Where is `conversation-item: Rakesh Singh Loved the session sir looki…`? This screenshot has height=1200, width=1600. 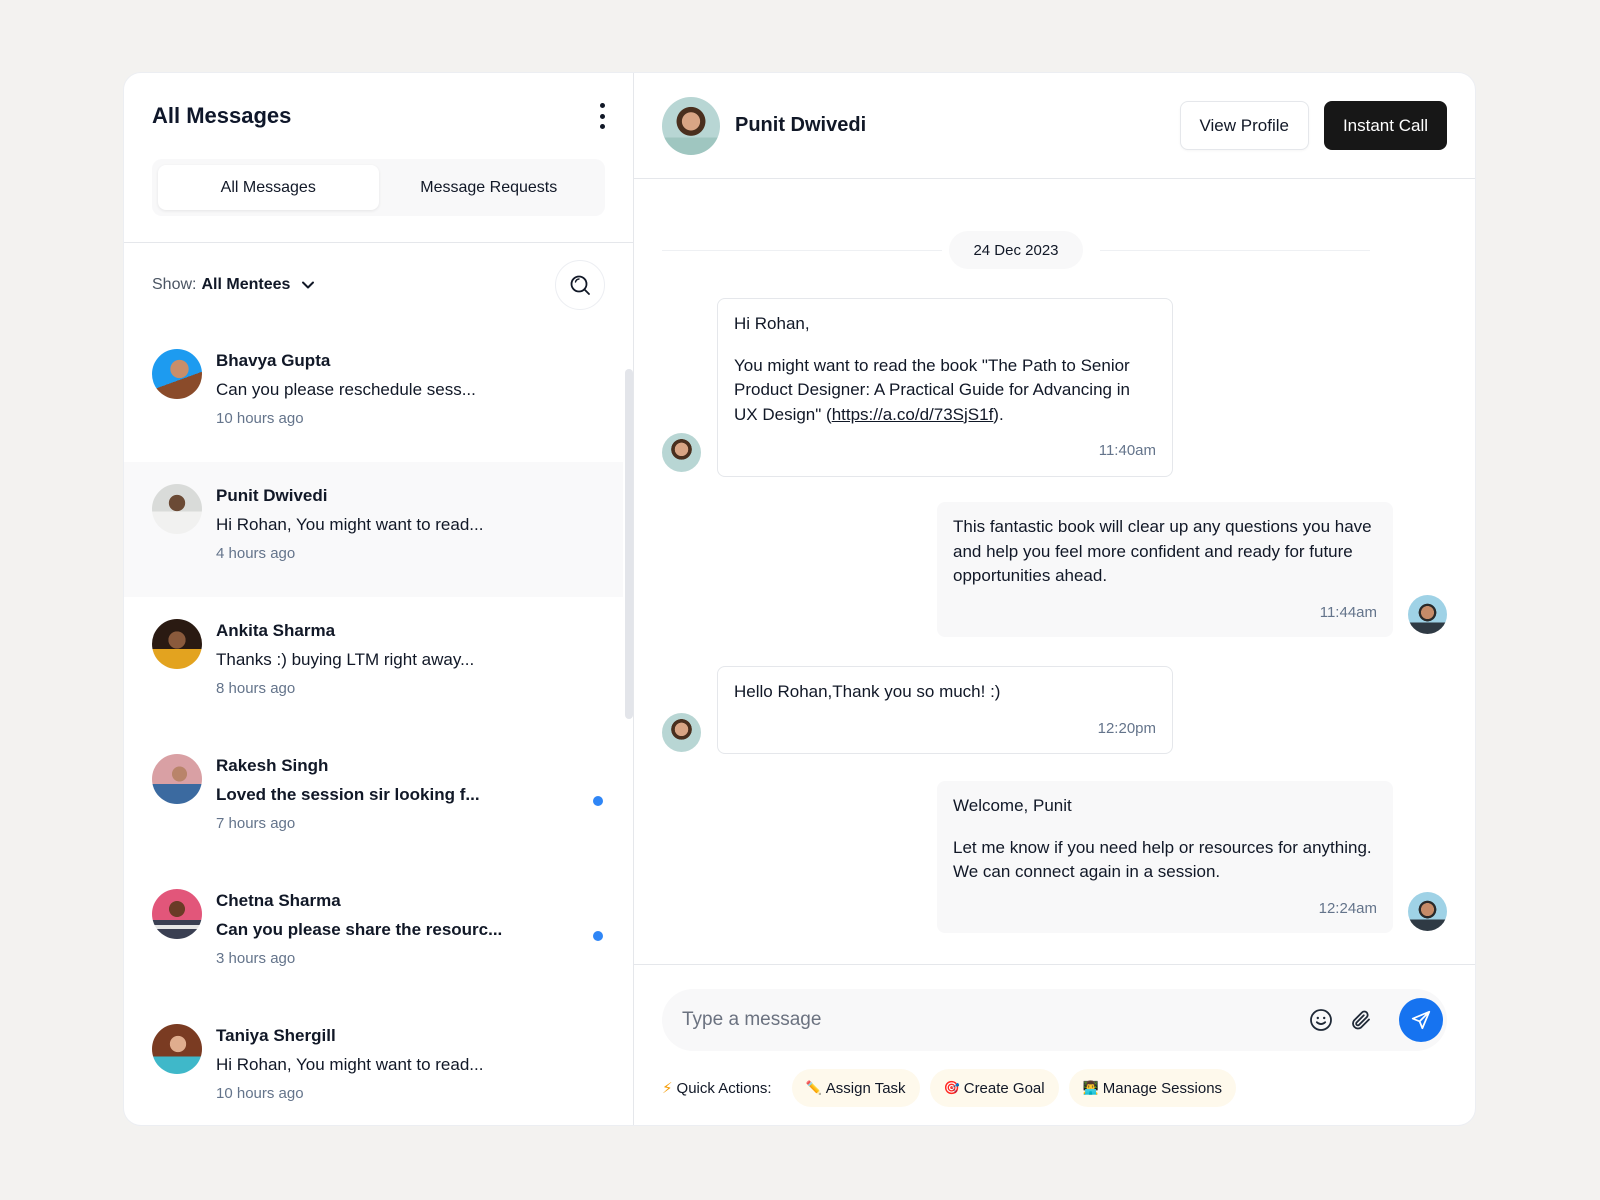
conversation-item: Rakesh Singh Loved the session sir looki… is located at coordinates (378, 799).